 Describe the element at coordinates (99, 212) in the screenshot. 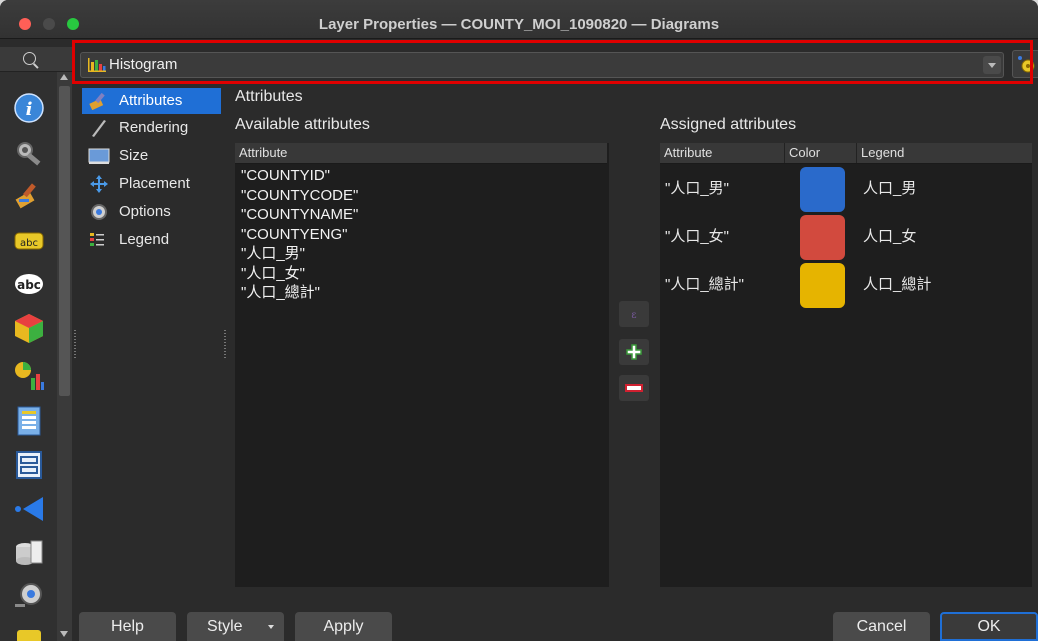

I see `gear-icon` at that location.